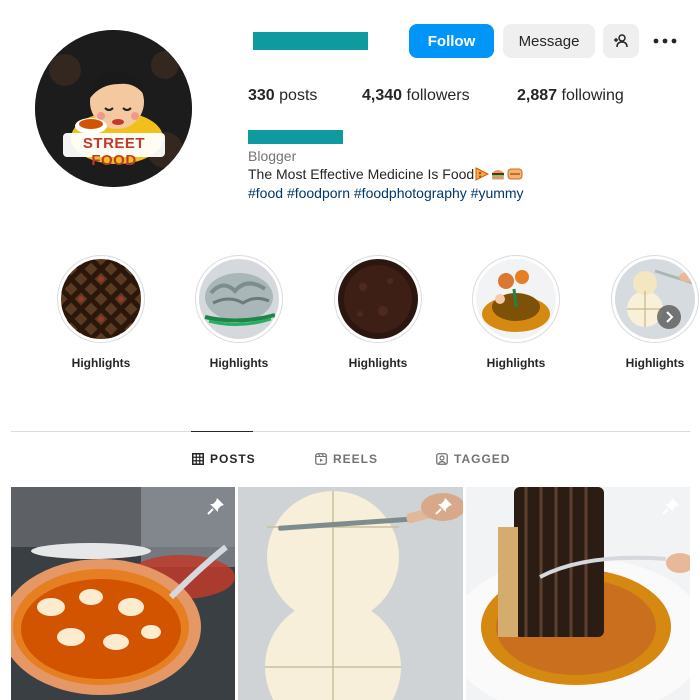  Describe the element at coordinates (356, 459) in the screenshot. I see `tab-label: REELS` at that location.